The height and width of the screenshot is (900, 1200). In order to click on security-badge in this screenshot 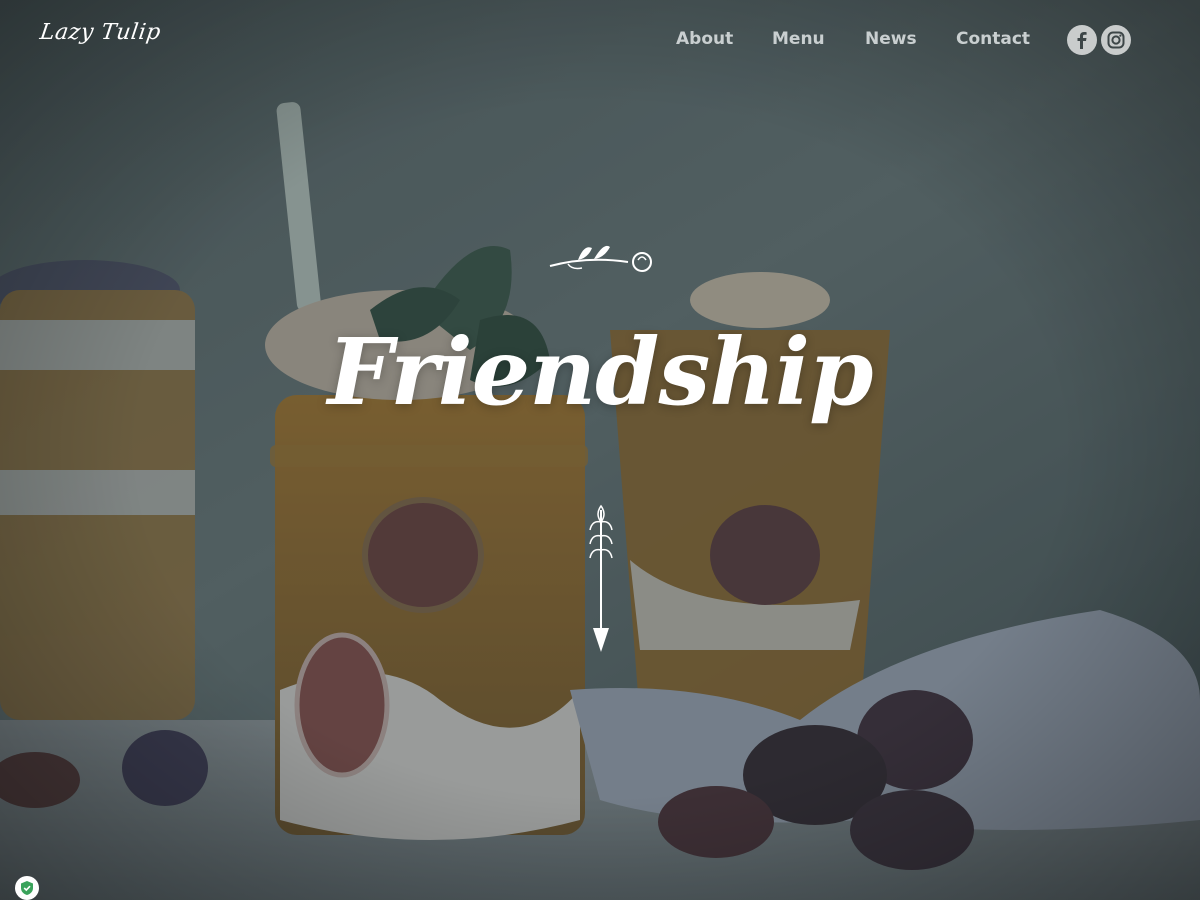, I will do `click(27, 888)`.